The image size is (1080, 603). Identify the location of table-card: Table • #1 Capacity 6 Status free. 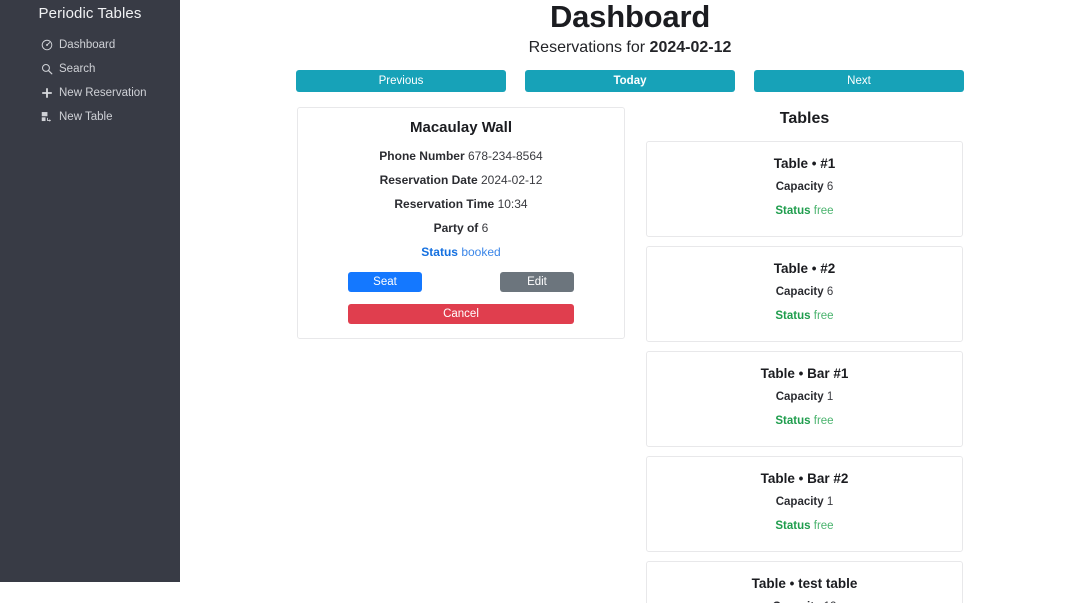
(804, 189).